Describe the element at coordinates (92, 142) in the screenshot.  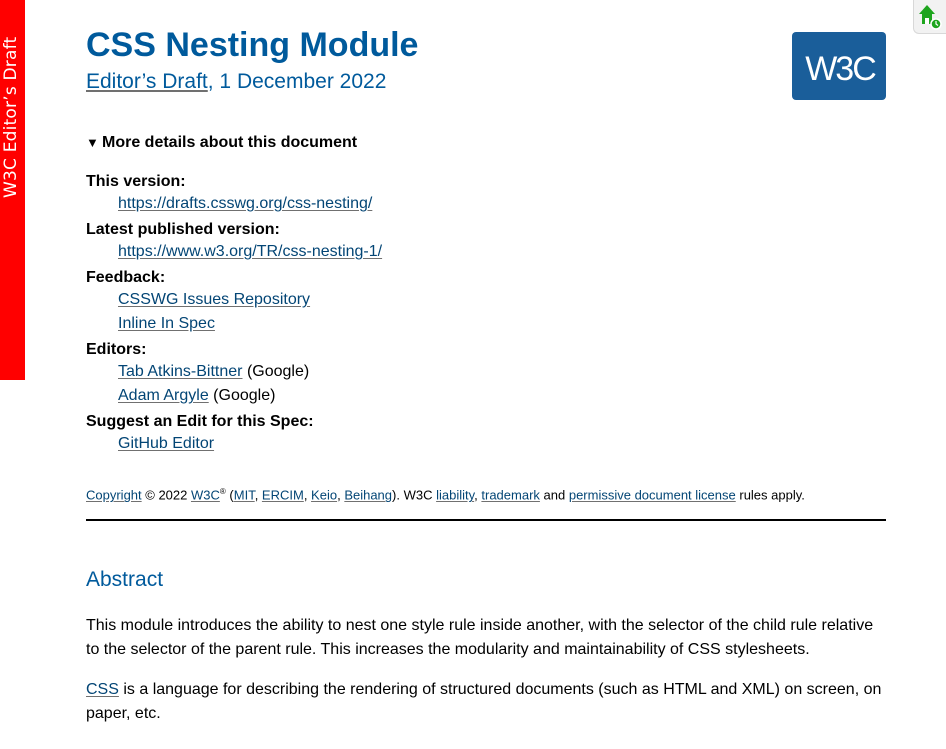
I see `triangle-down-icon: ▼` at that location.